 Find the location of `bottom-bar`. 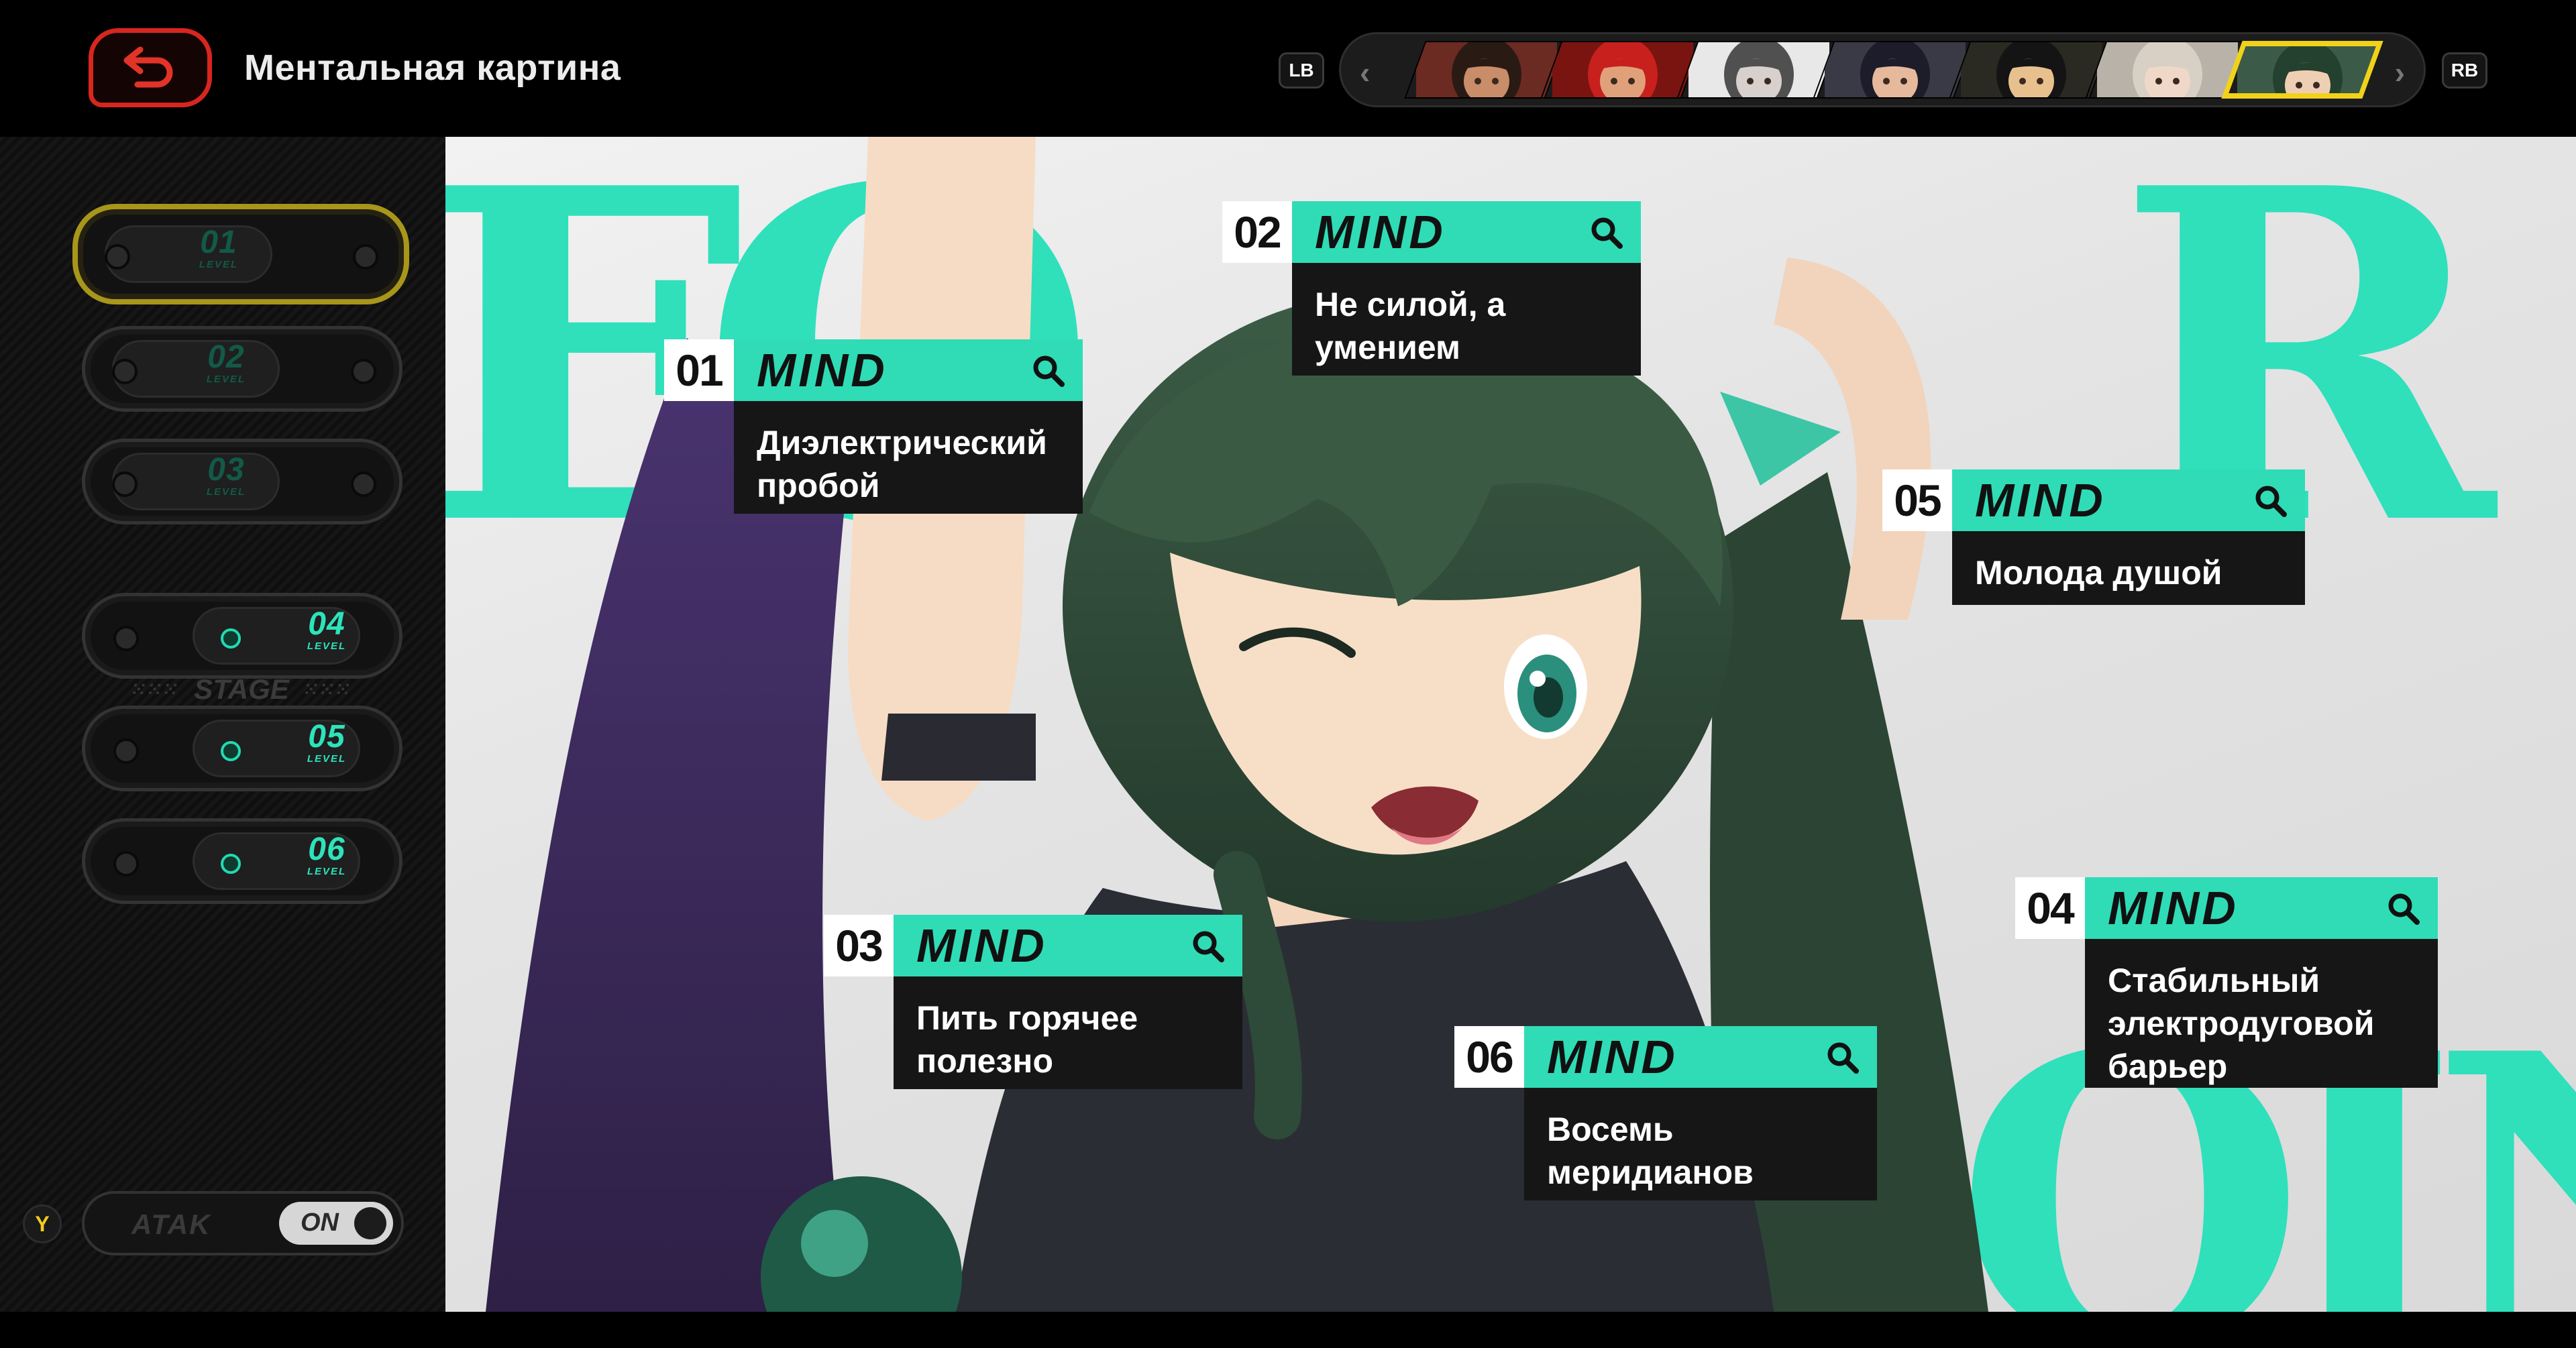

bottom-bar is located at coordinates (1288, 1330).